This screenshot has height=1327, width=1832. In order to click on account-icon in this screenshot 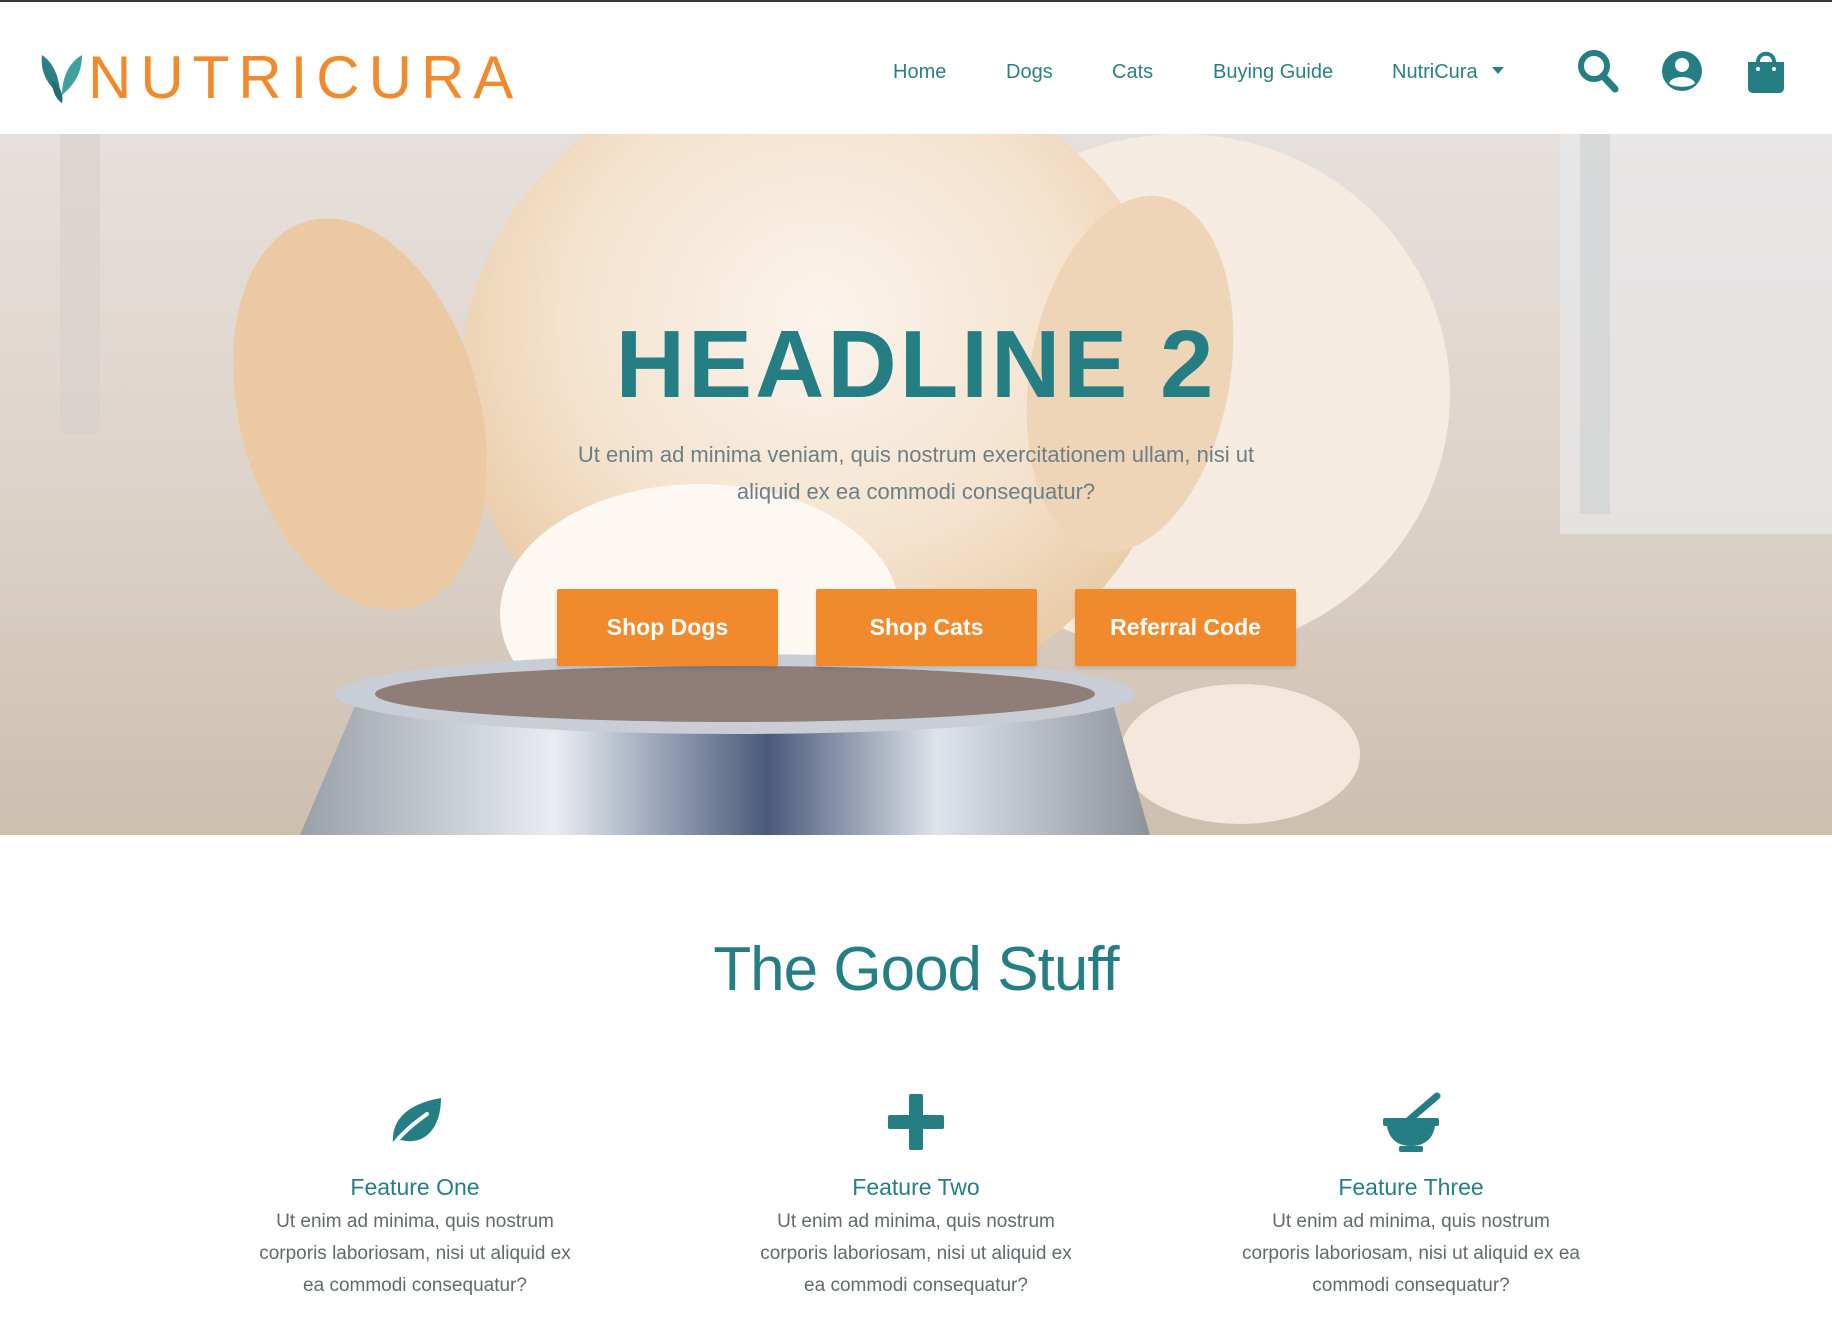, I will do `click(1682, 71)`.